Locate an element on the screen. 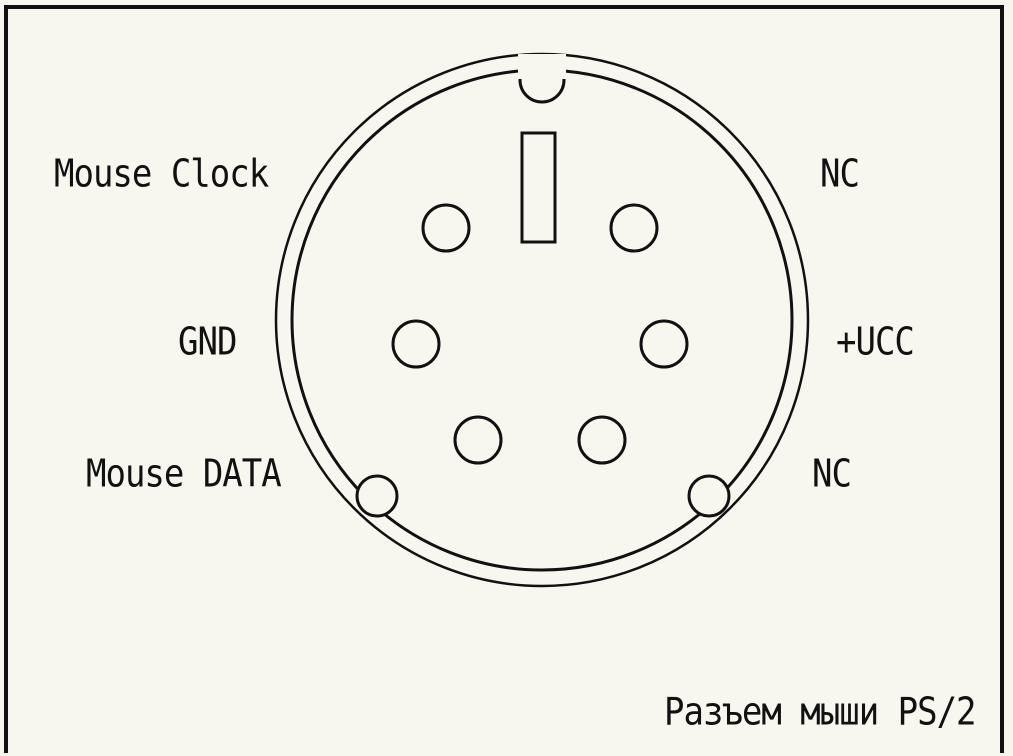 Image resolution: width=1013 pixels, height=756 pixels. pin-mouse-clock is located at coordinates (446, 228).